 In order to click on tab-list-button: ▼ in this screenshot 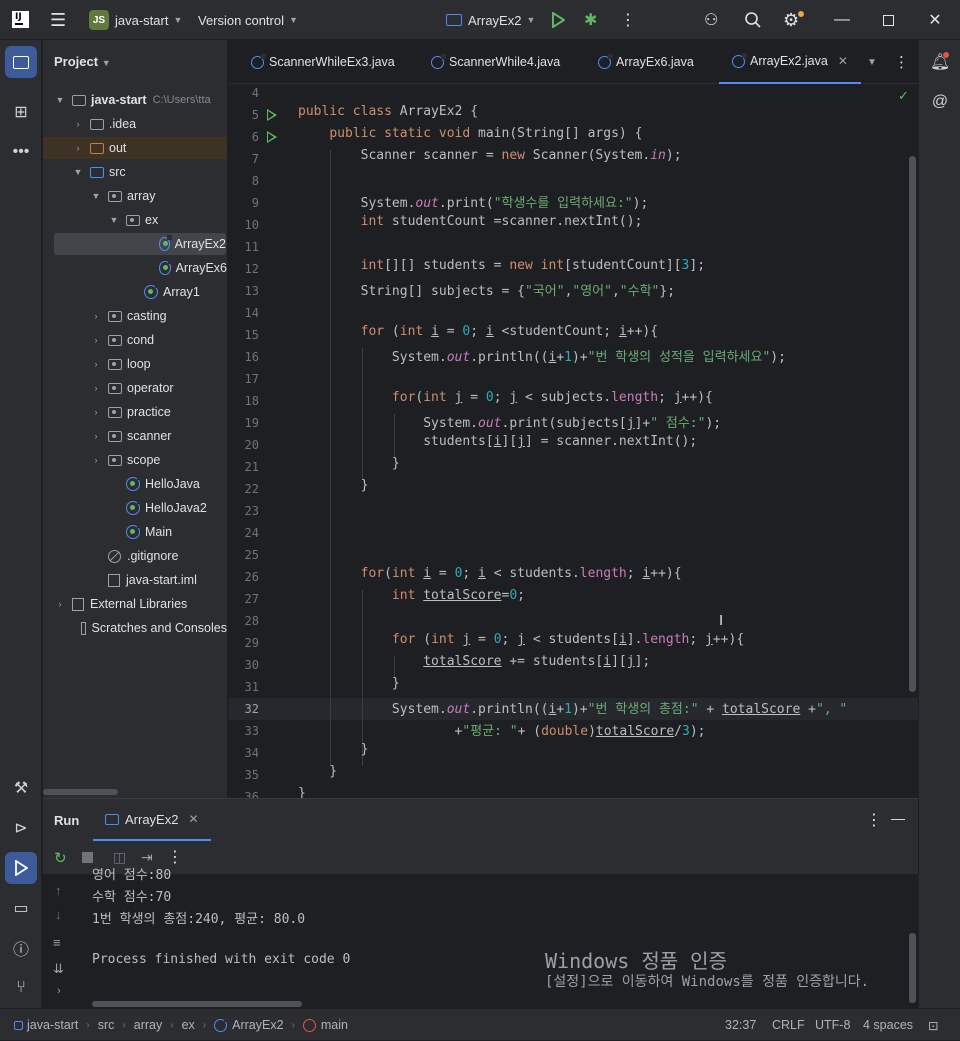, I will do `click(872, 62)`.